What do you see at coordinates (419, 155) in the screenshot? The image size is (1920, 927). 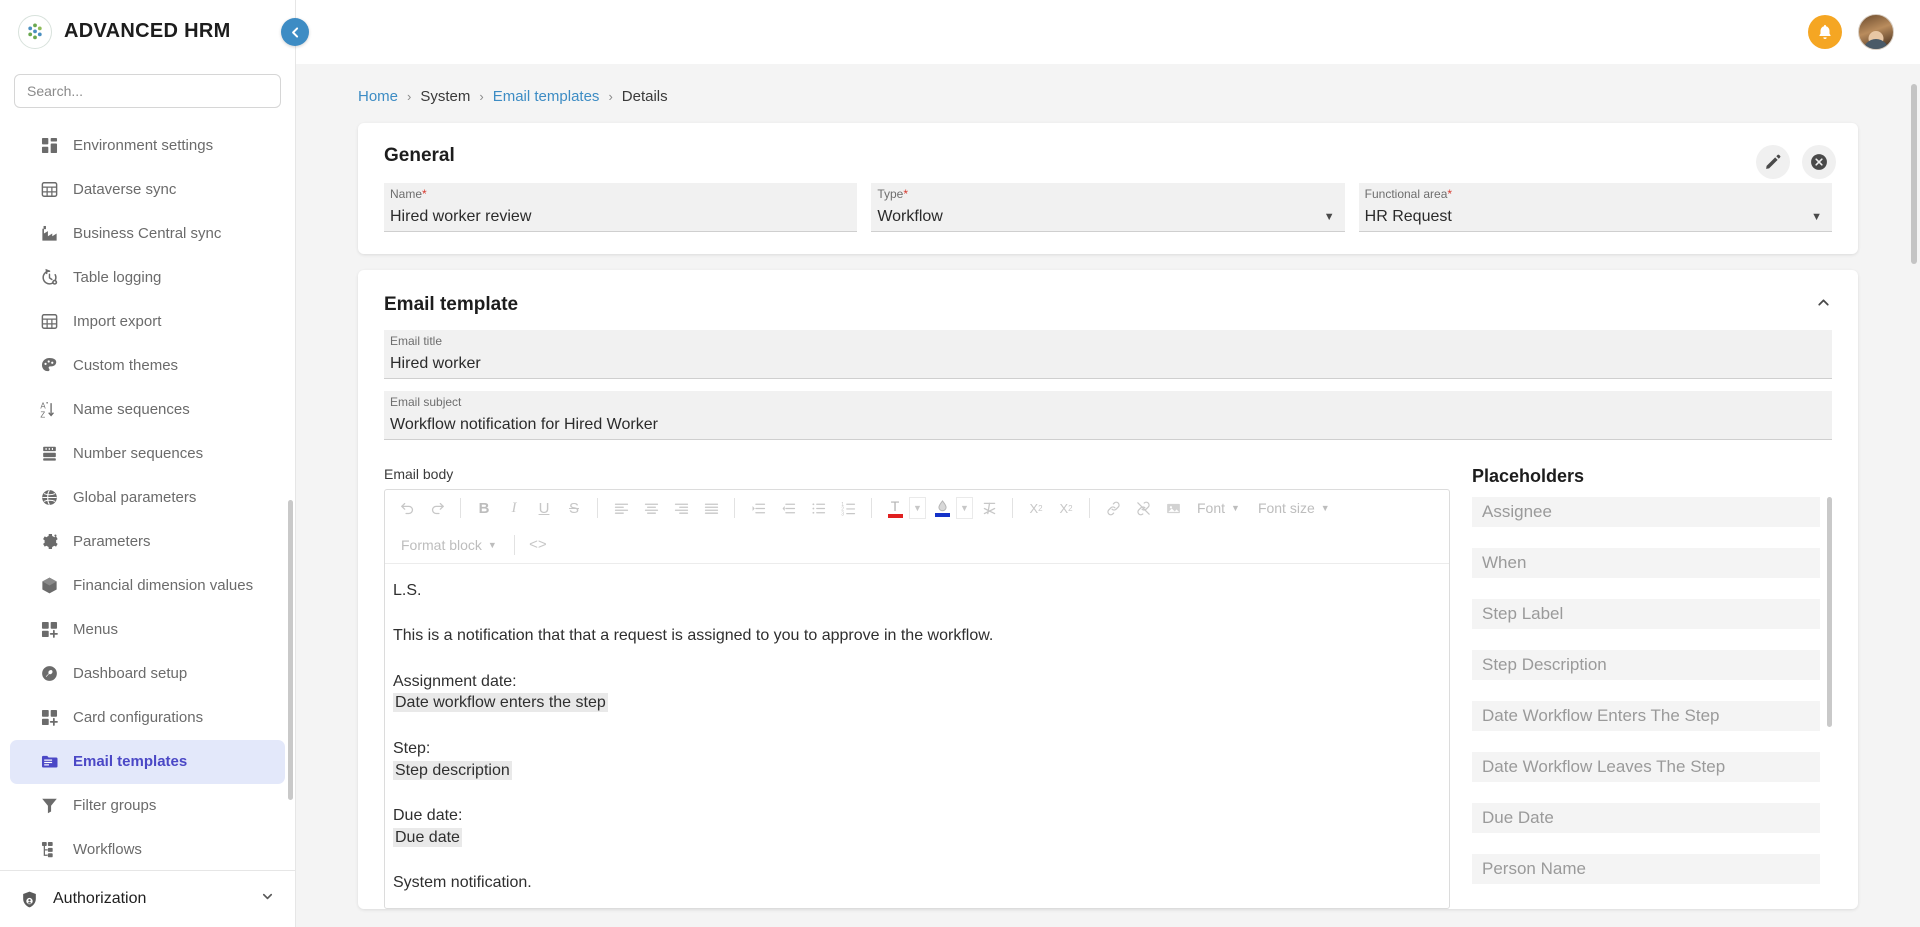 I see `general-title: General` at bounding box center [419, 155].